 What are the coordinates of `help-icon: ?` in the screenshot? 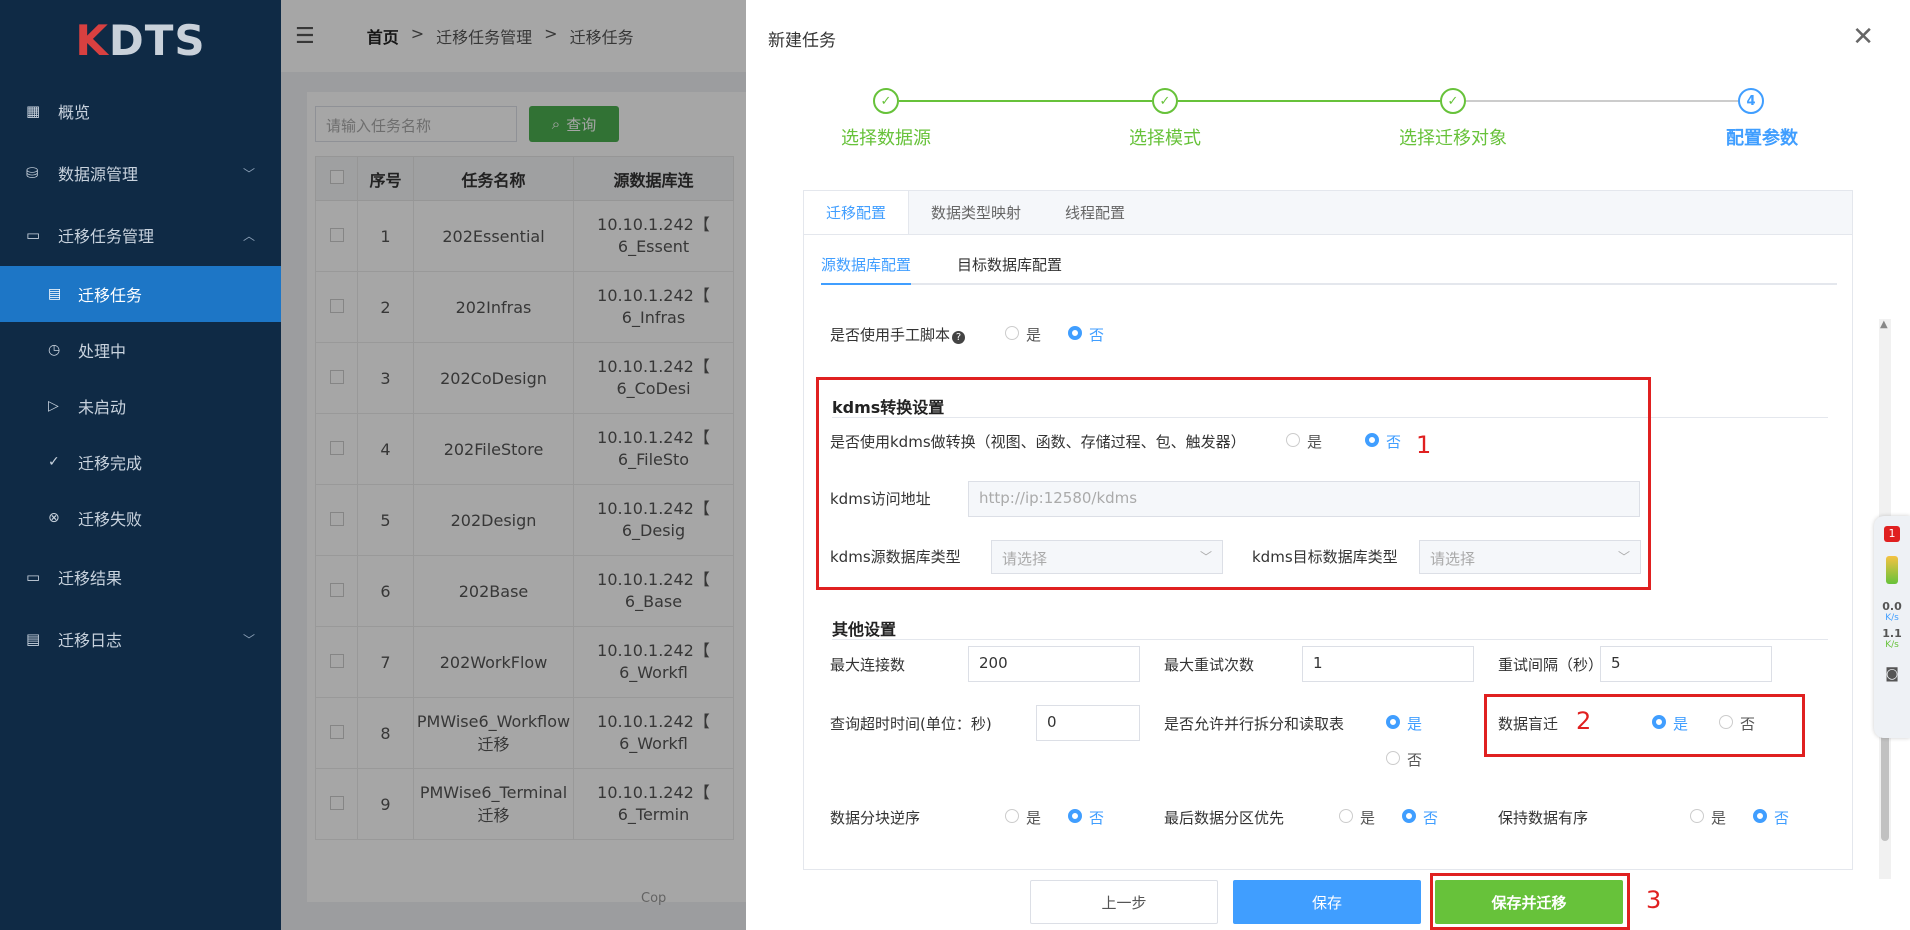 It's located at (959, 337).